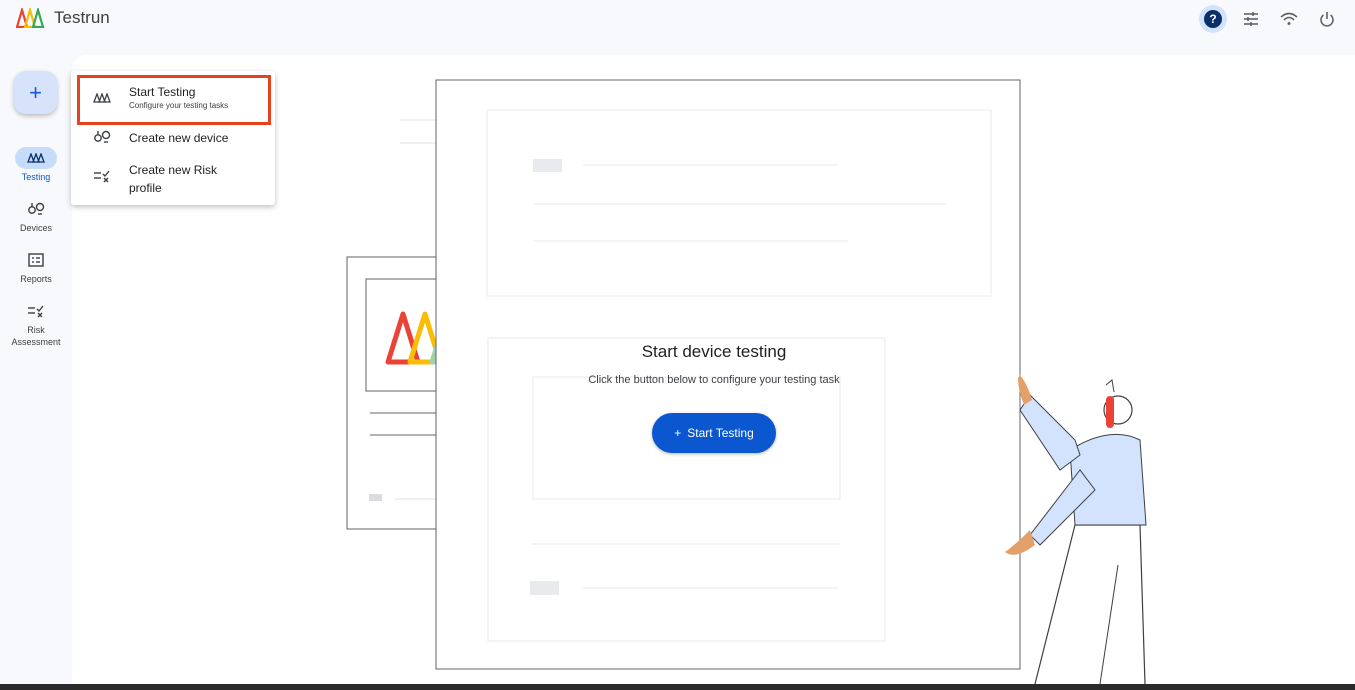 The image size is (1355, 690). I want to click on menu-item-label: Create new Risk profile, so click(173, 179).